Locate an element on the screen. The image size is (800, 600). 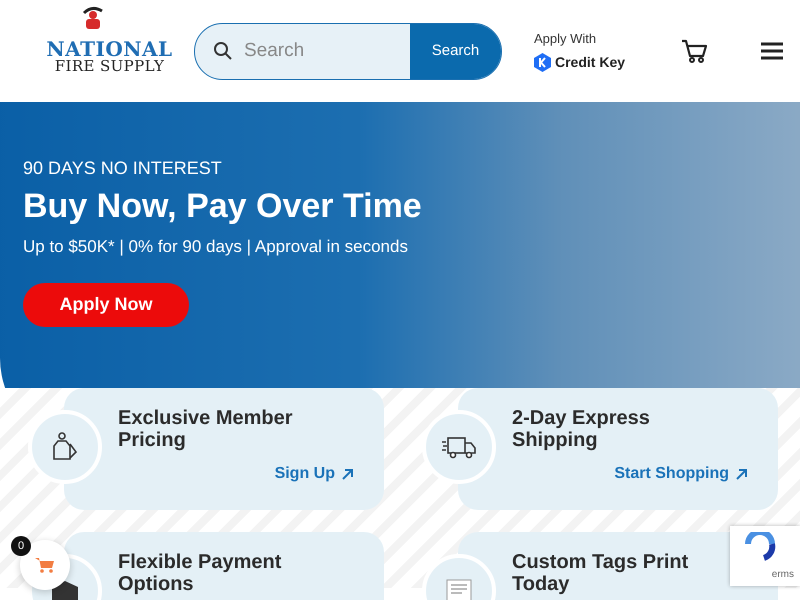
hero-eyebrow: 90 DAYS NO INTEREST is located at coordinates (122, 168).